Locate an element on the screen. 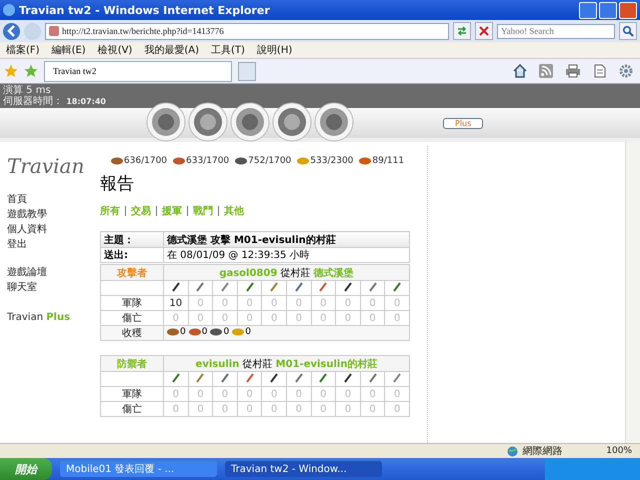 Image resolution: width=640 pixels, height=480 pixels. close-icon is located at coordinates (484, 31).